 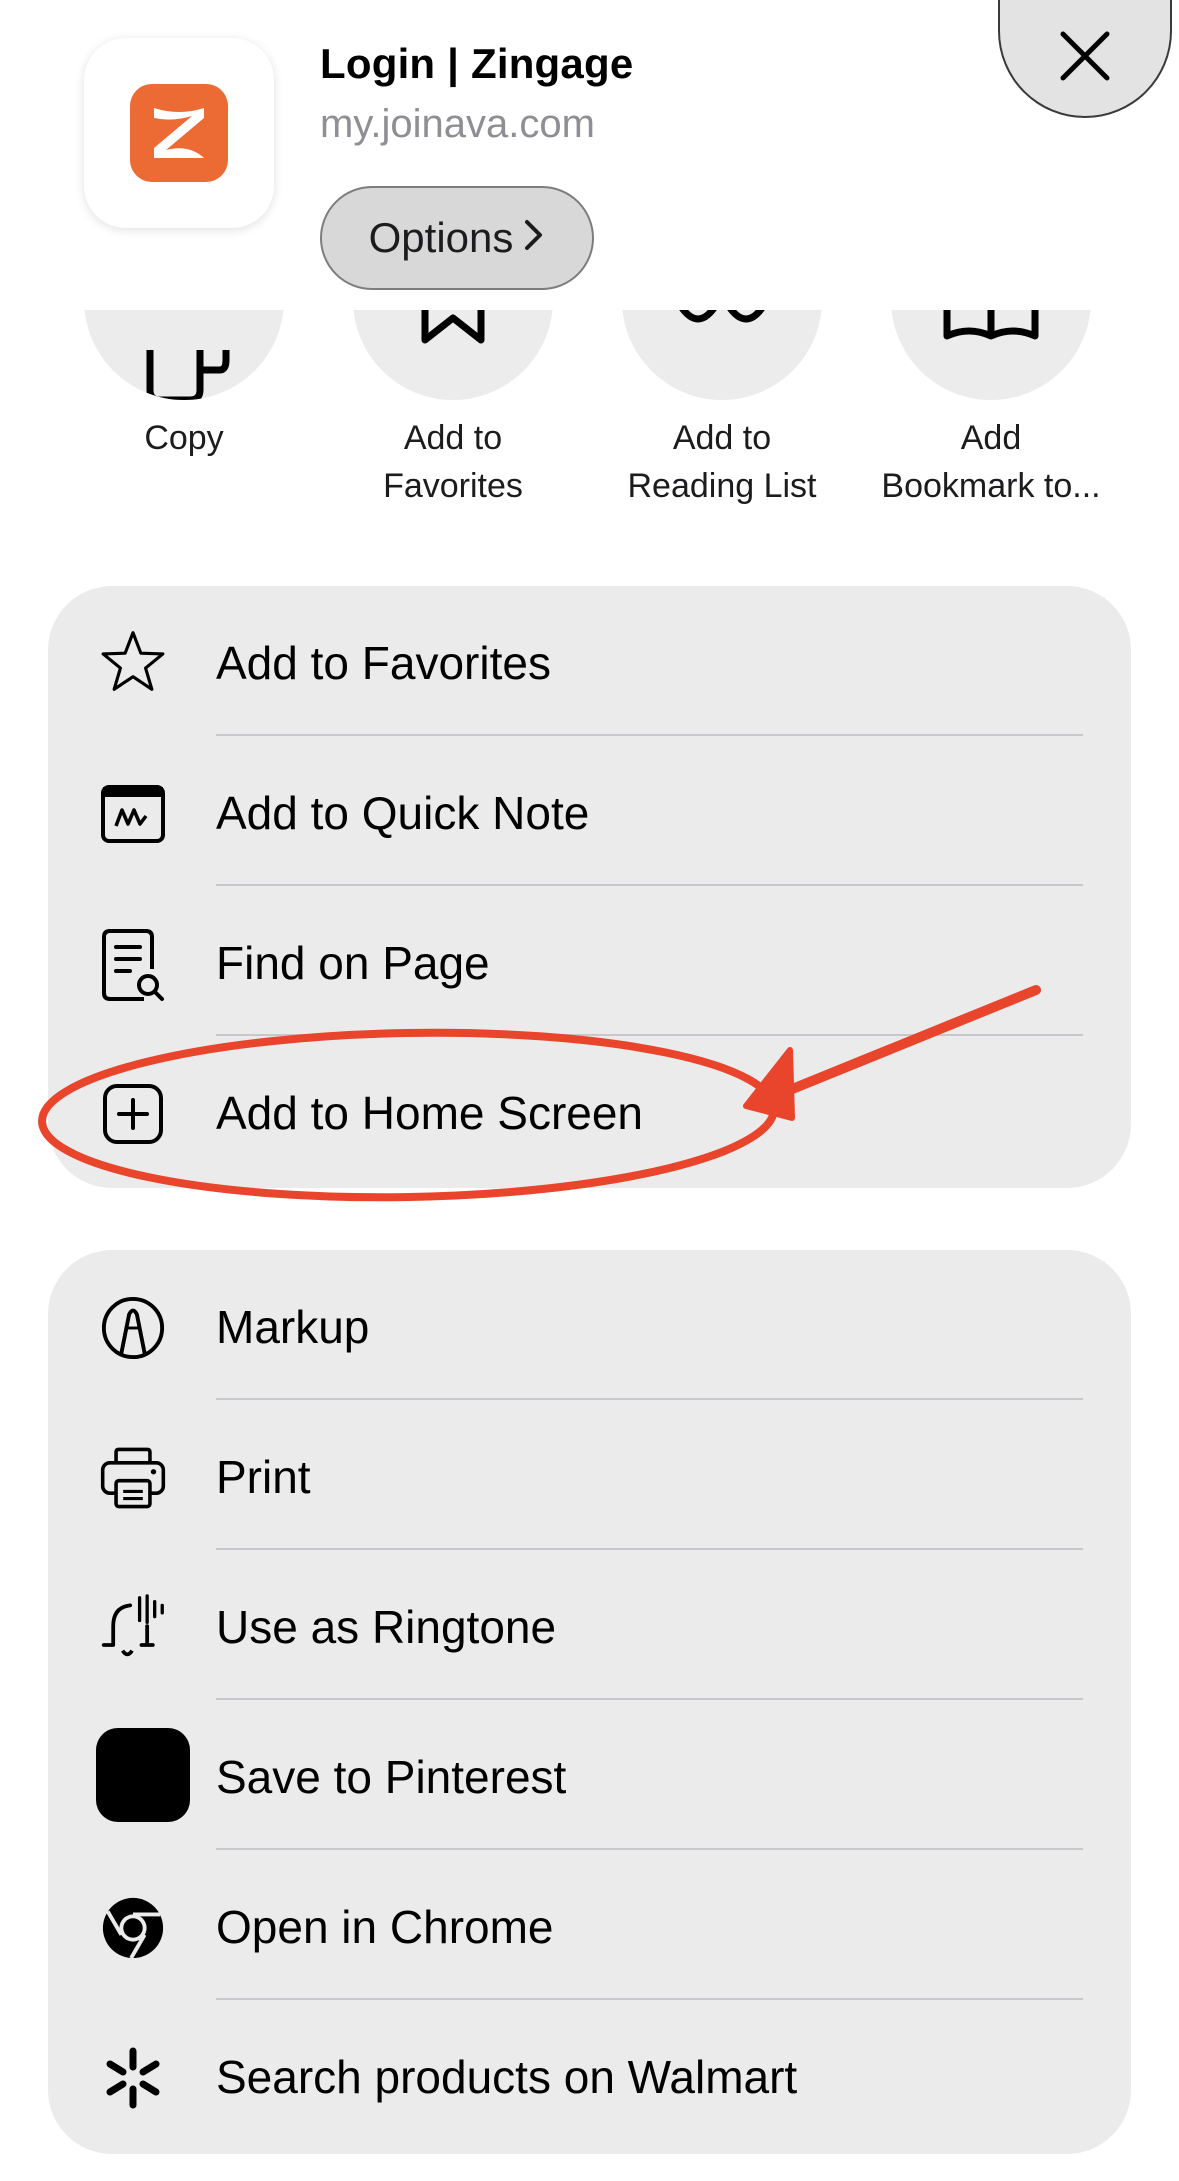 I want to click on action-label-2: Favorites, so click(x=453, y=486).